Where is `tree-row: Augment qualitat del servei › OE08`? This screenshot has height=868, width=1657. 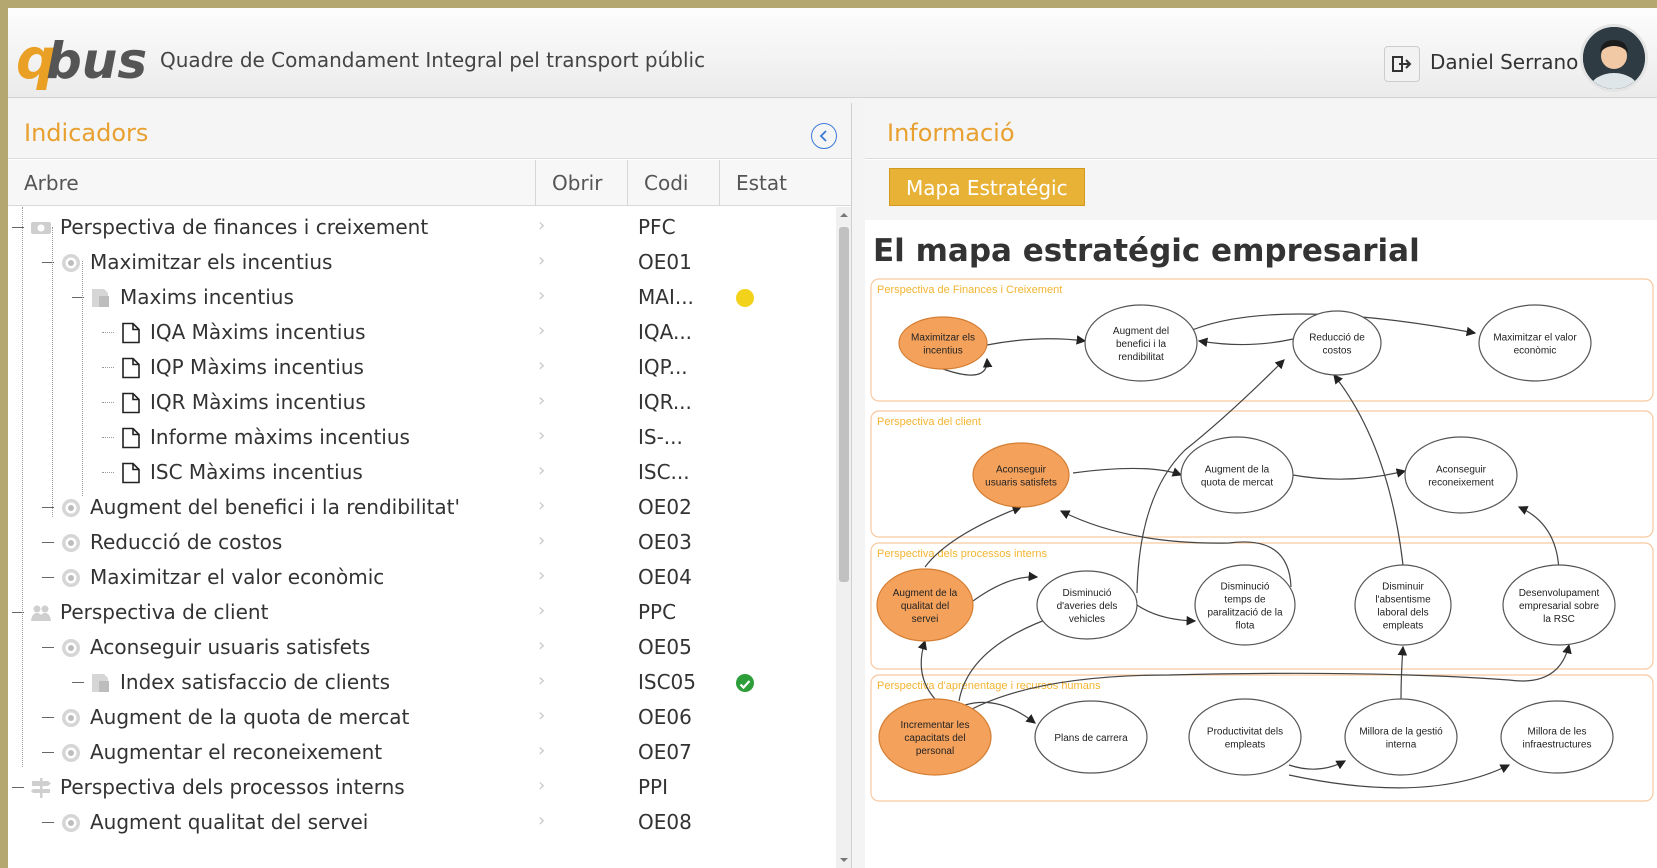 tree-row: Augment qualitat del servei › OE08 is located at coordinates (422, 822).